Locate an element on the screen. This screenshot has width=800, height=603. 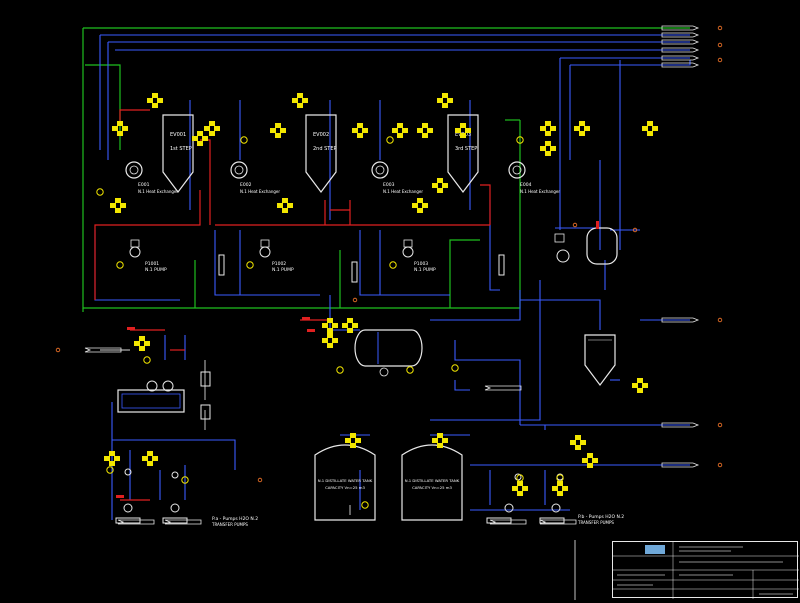
cooling-tank-box is located at coordinates (164, 395).